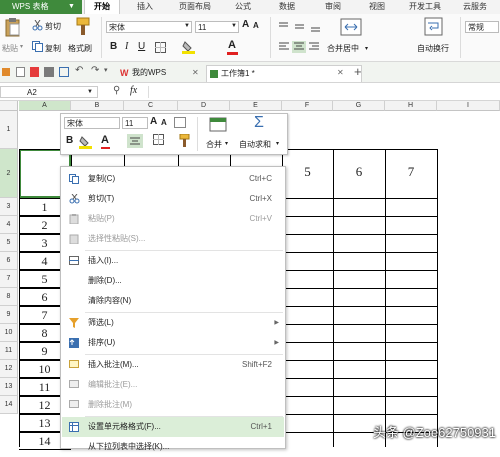 The width and height of the screenshot is (500, 457). Describe the element at coordinates (256, 106) in the screenshot. I see `column-header: E` at that location.